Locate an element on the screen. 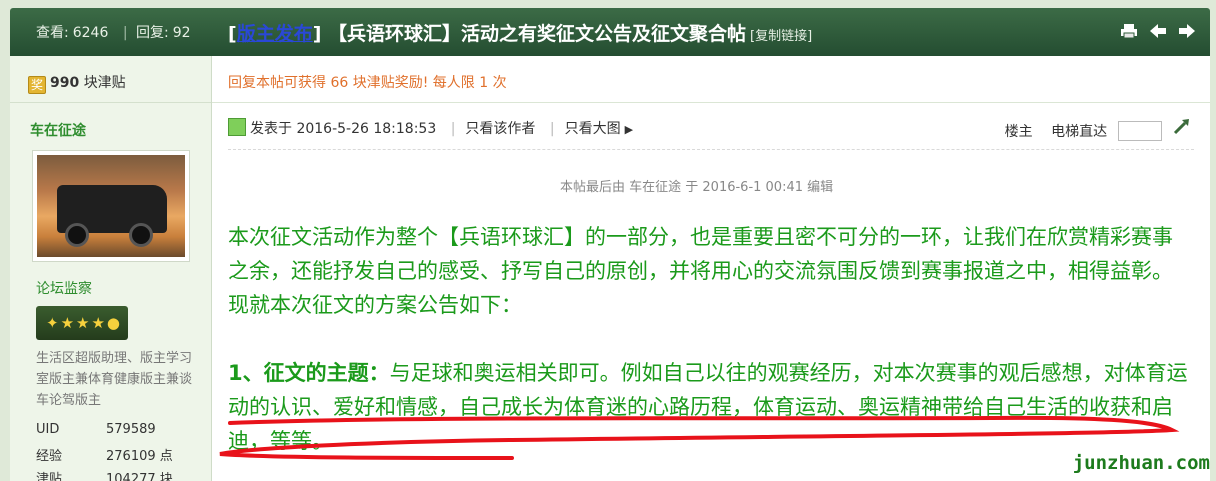 The image size is (1216, 481). stat-allowance: 津贴 104277 块 is located at coordinates (104, 474).